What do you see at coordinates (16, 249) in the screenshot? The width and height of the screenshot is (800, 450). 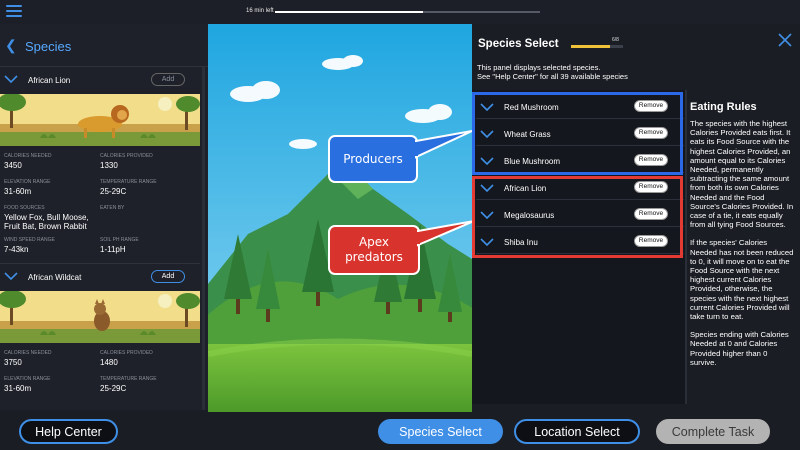 I see `wind-speed-value: 7-43kn` at bounding box center [16, 249].